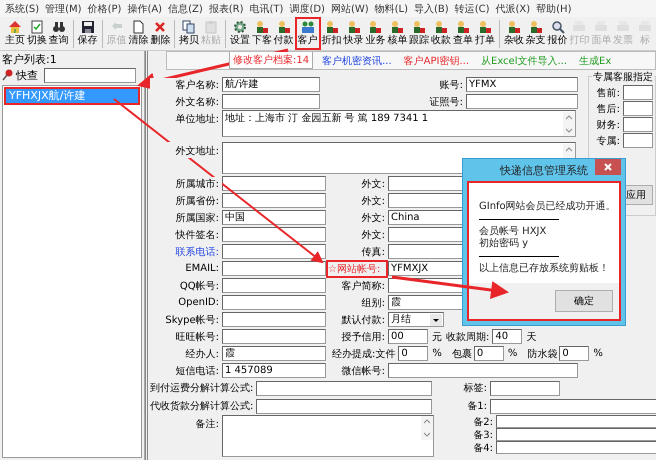 The height and width of the screenshot is (460, 656). Describe the element at coordinates (27, 75) in the screenshot. I see `search-label: 快查` at that location.